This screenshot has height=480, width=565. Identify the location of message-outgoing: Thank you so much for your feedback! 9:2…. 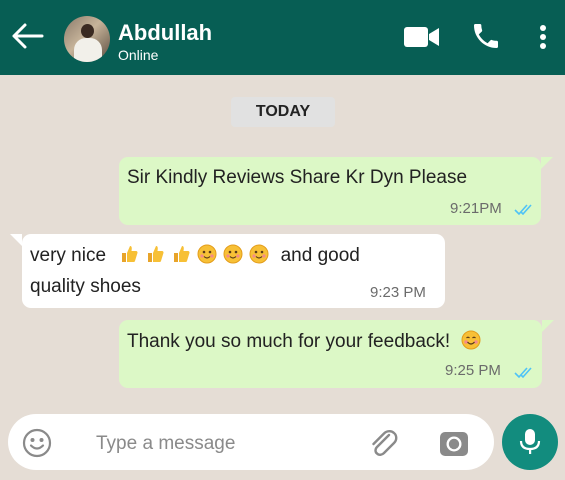
(336, 354).